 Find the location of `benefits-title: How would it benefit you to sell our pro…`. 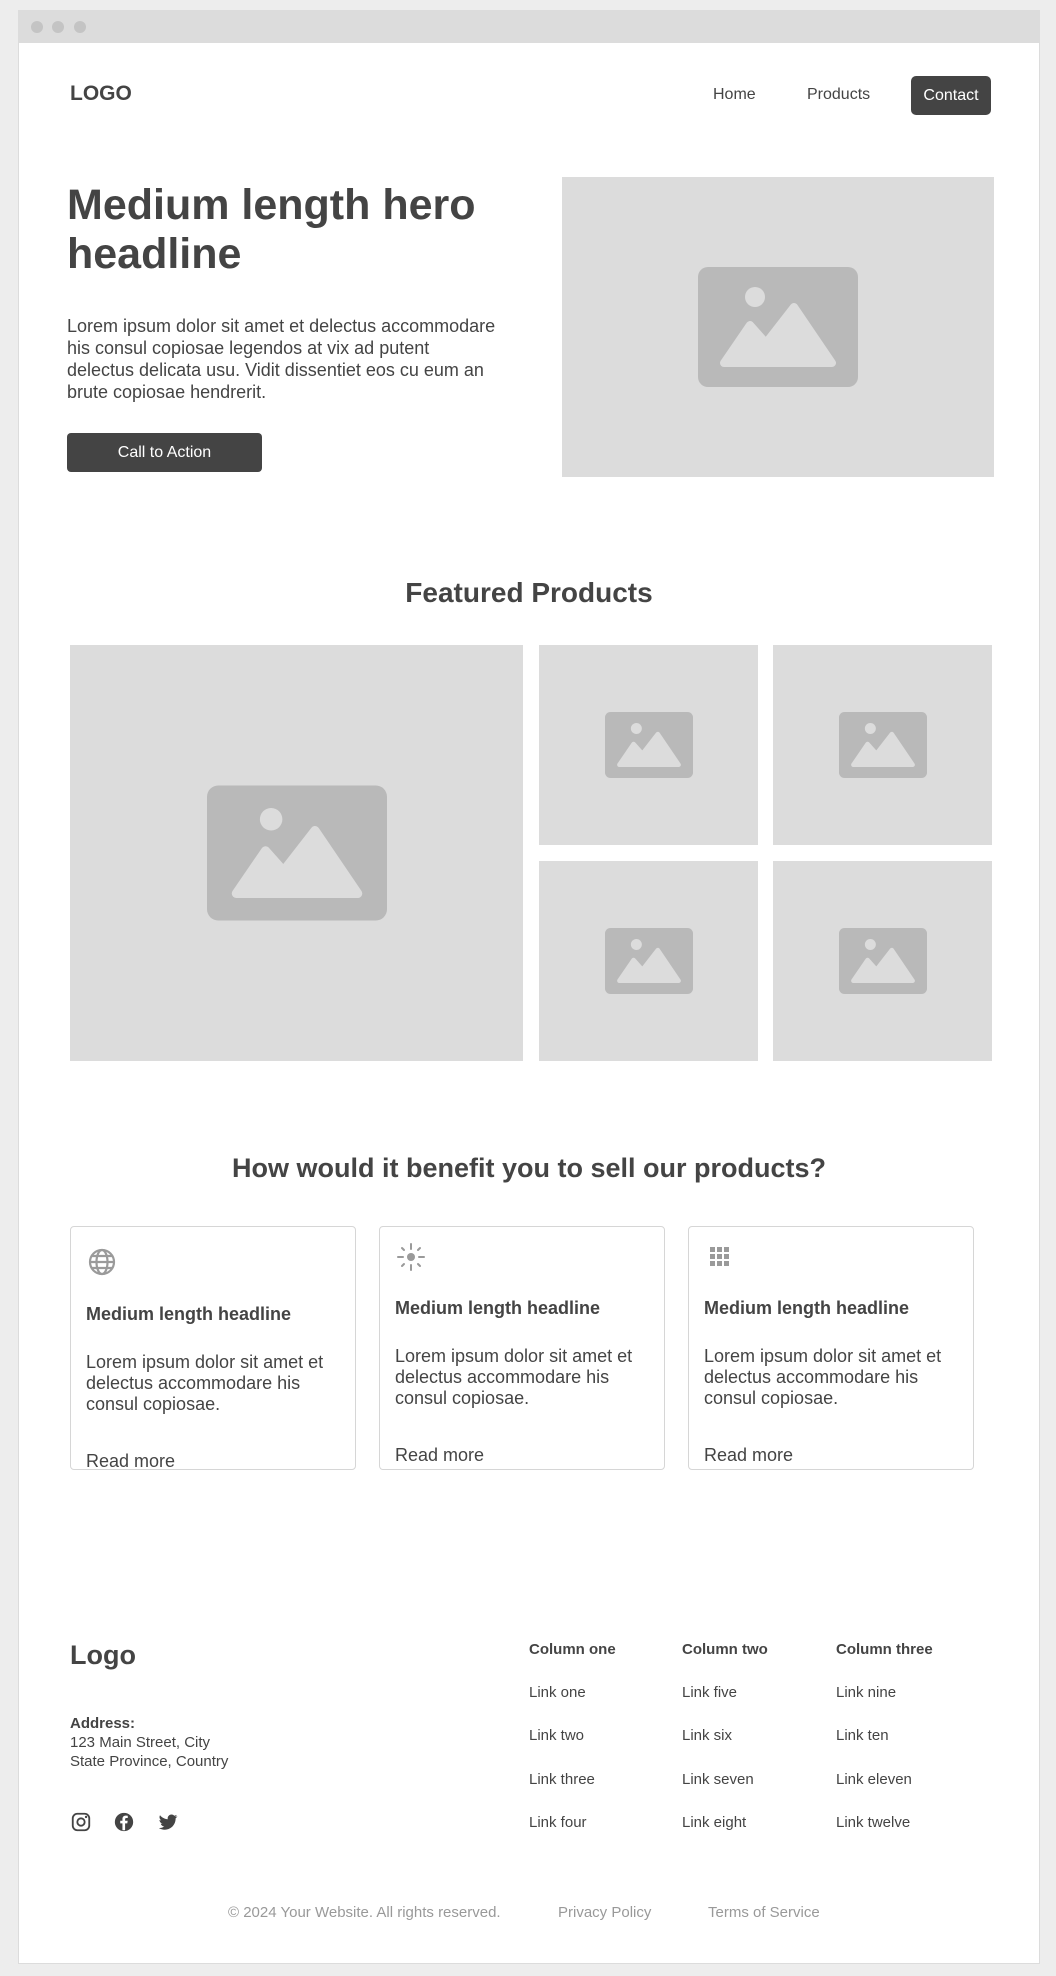

benefits-title: How would it benefit you to sell our pro… is located at coordinates (529, 1168).